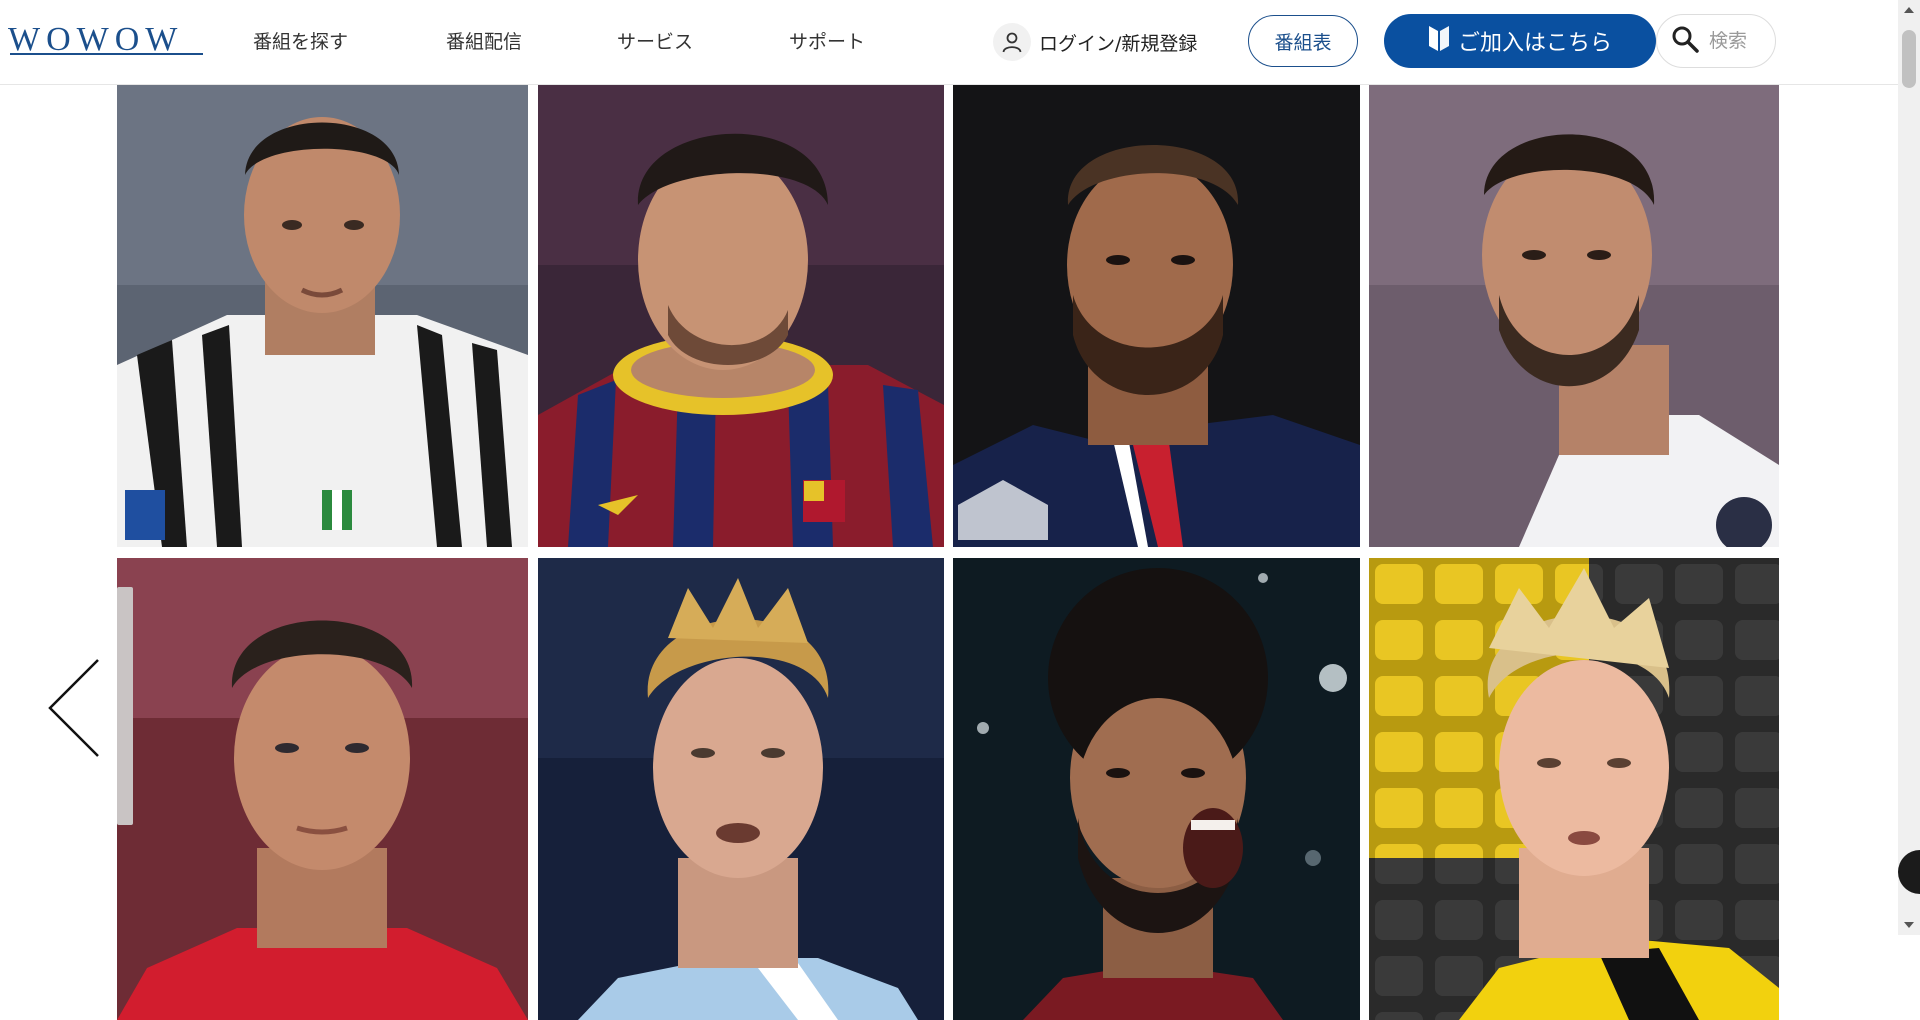 This screenshot has height=1020, width=1920. What do you see at coordinates (125, 706) in the screenshot?
I see `carousel-prev-strip` at bounding box center [125, 706].